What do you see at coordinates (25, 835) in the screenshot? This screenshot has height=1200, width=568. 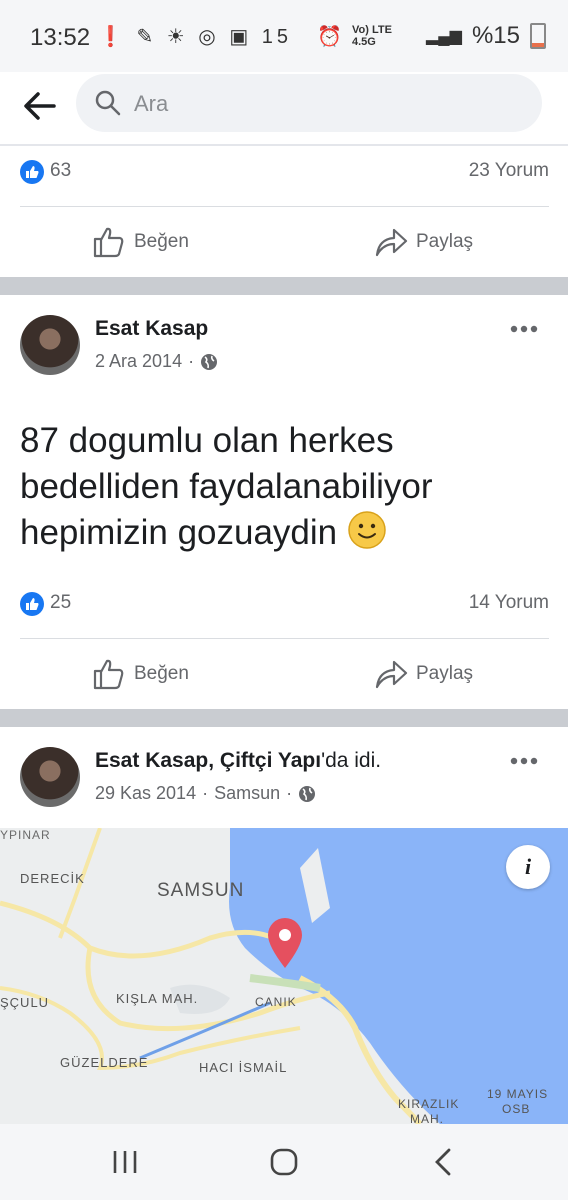 I see `map-label: YPINAR` at bounding box center [25, 835].